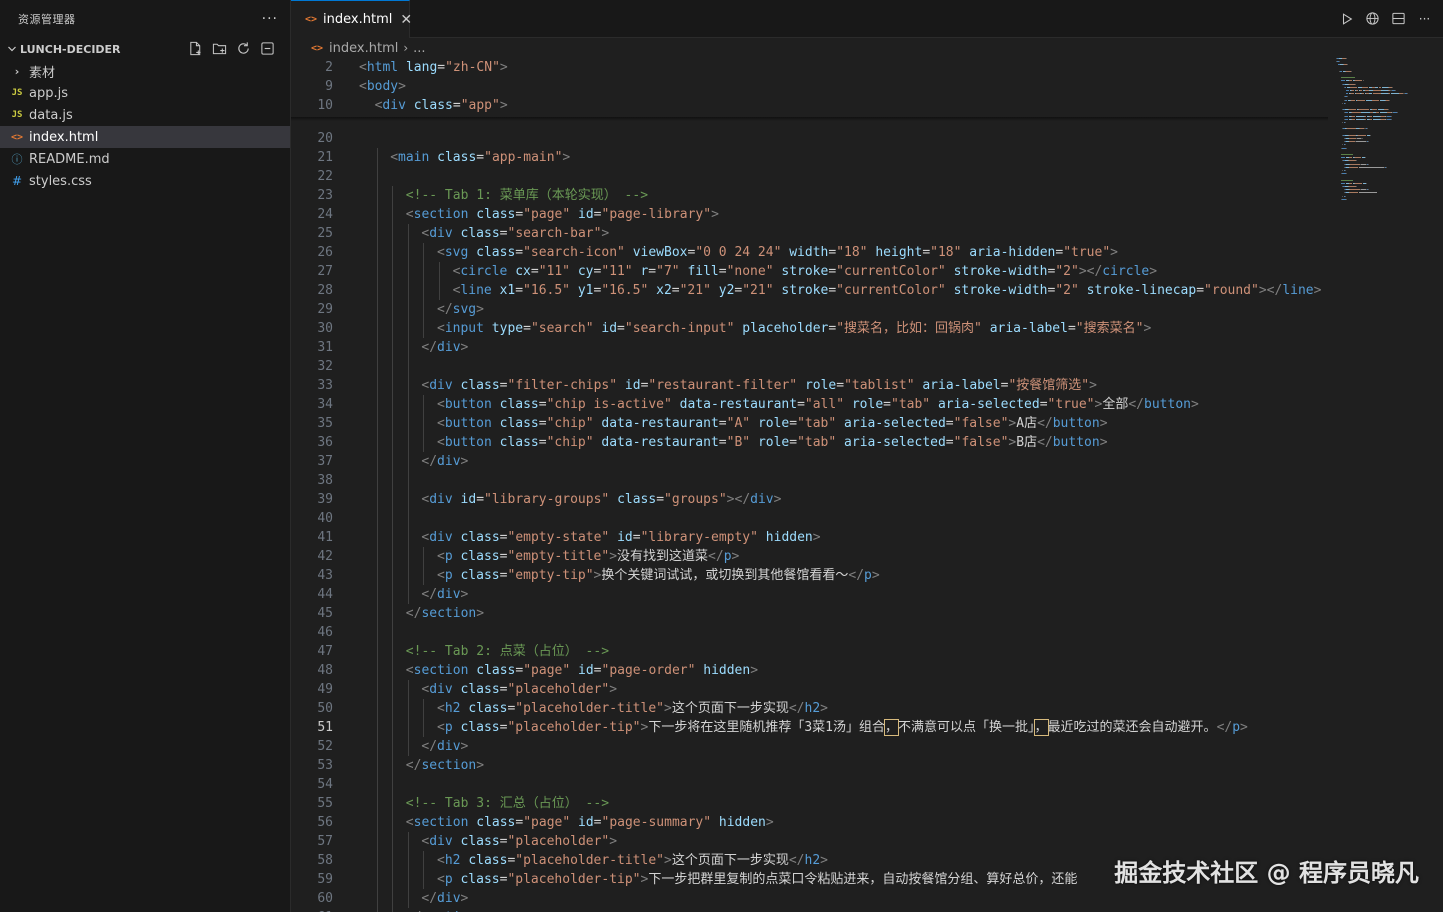 This screenshot has height=912, width=1443. I want to click on collapse-all-icon, so click(267, 48).